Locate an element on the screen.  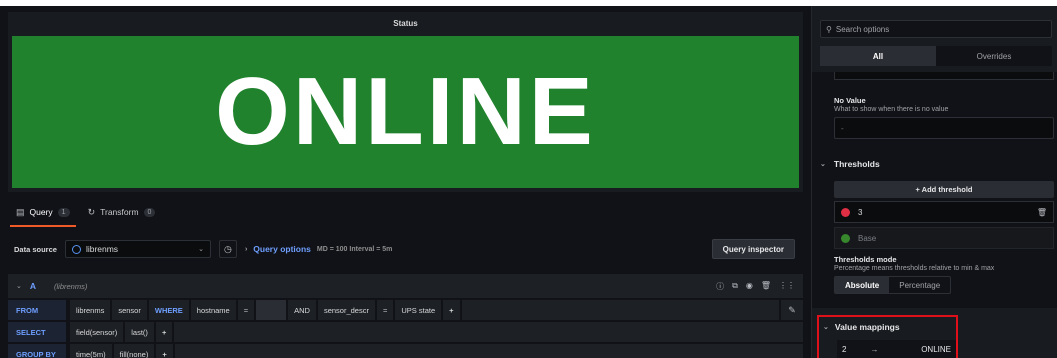
clock-icon: ◷ is located at coordinates (228, 248).